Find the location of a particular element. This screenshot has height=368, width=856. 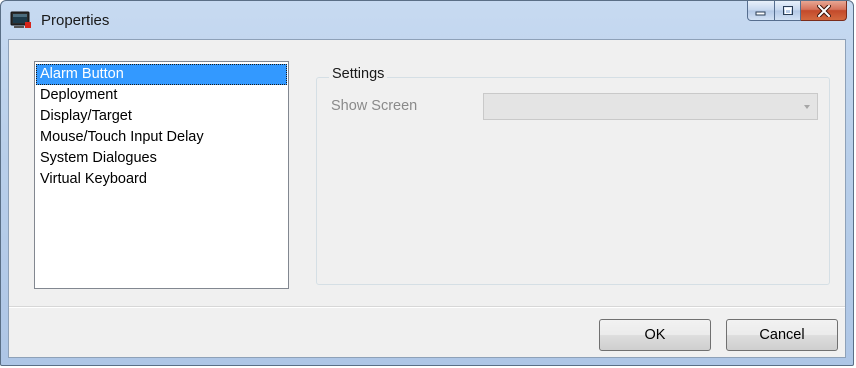

list-item-display-target: Display/Target is located at coordinates (161, 116).